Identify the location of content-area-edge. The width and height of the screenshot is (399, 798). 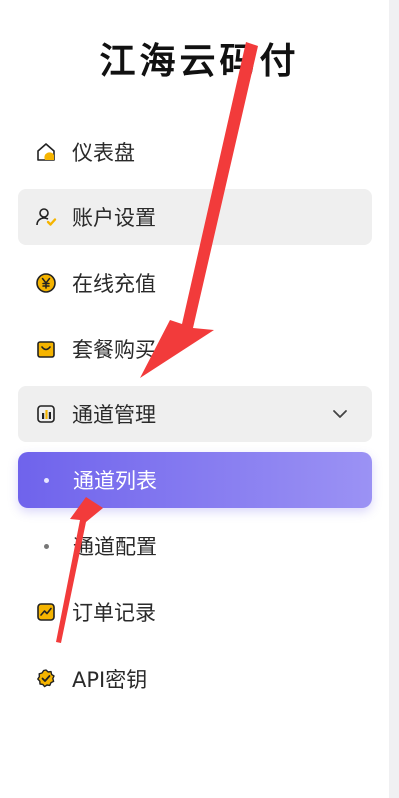
(394, 399).